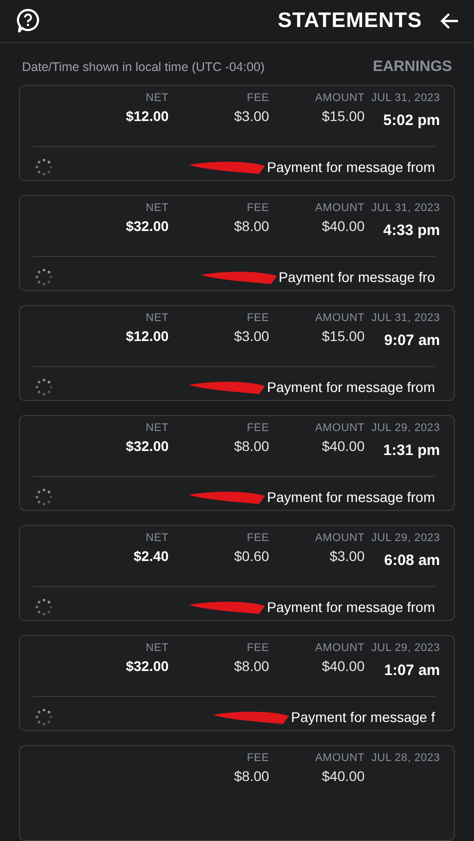  What do you see at coordinates (411, 230) in the screenshot?
I see `time-text: 4:33 pm` at bounding box center [411, 230].